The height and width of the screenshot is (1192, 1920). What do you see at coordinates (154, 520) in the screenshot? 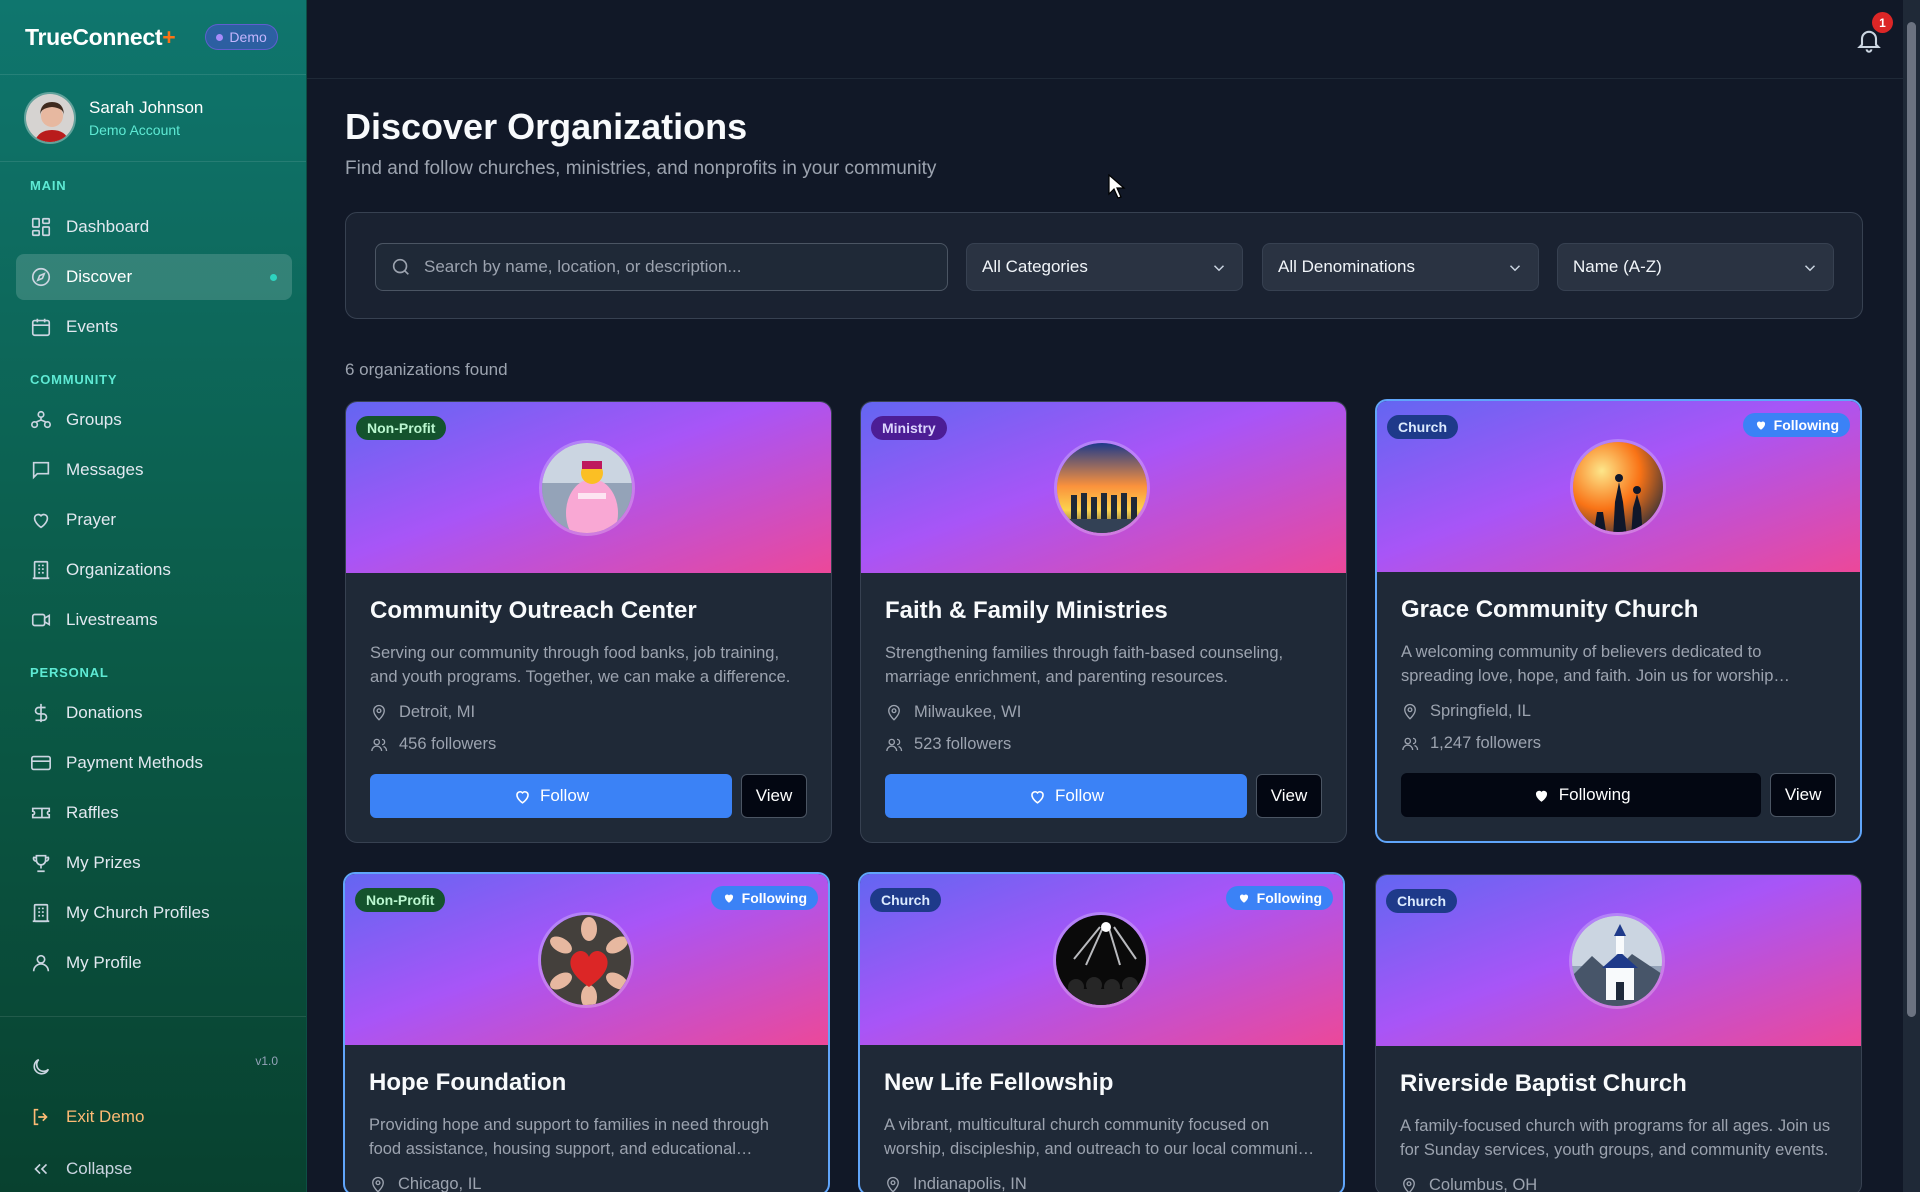
I see `sidebar-item-prayer: Prayer` at bounding box center [154, 520].